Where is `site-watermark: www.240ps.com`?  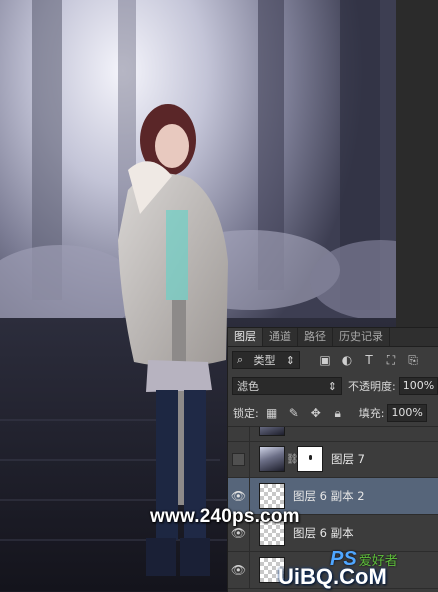
site-watermark: www.240ps.com is located at coordinates (225, 516).